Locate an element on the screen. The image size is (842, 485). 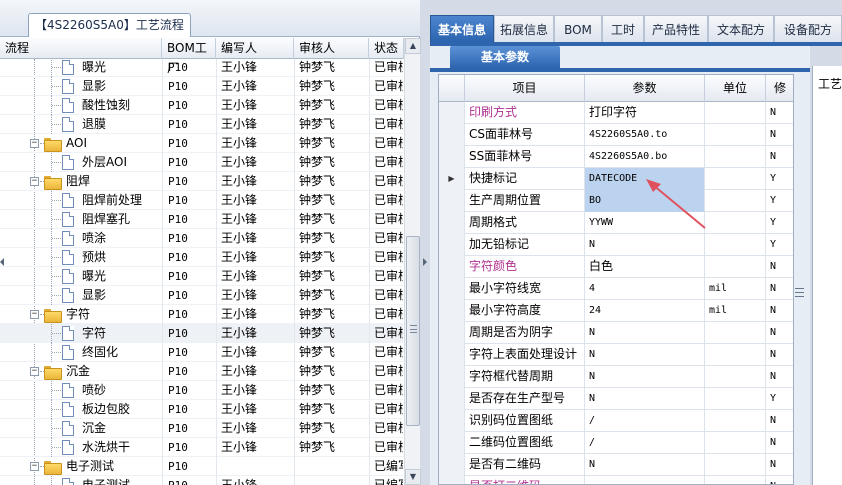
pane-splitter is located at coordinates (425, 242).